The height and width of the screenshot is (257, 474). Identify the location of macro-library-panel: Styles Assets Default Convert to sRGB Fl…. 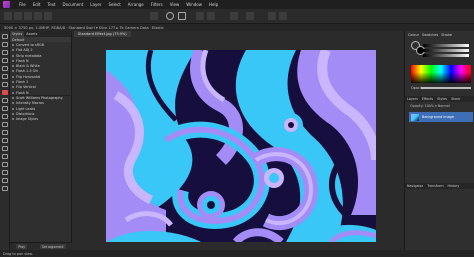
(41, 140).